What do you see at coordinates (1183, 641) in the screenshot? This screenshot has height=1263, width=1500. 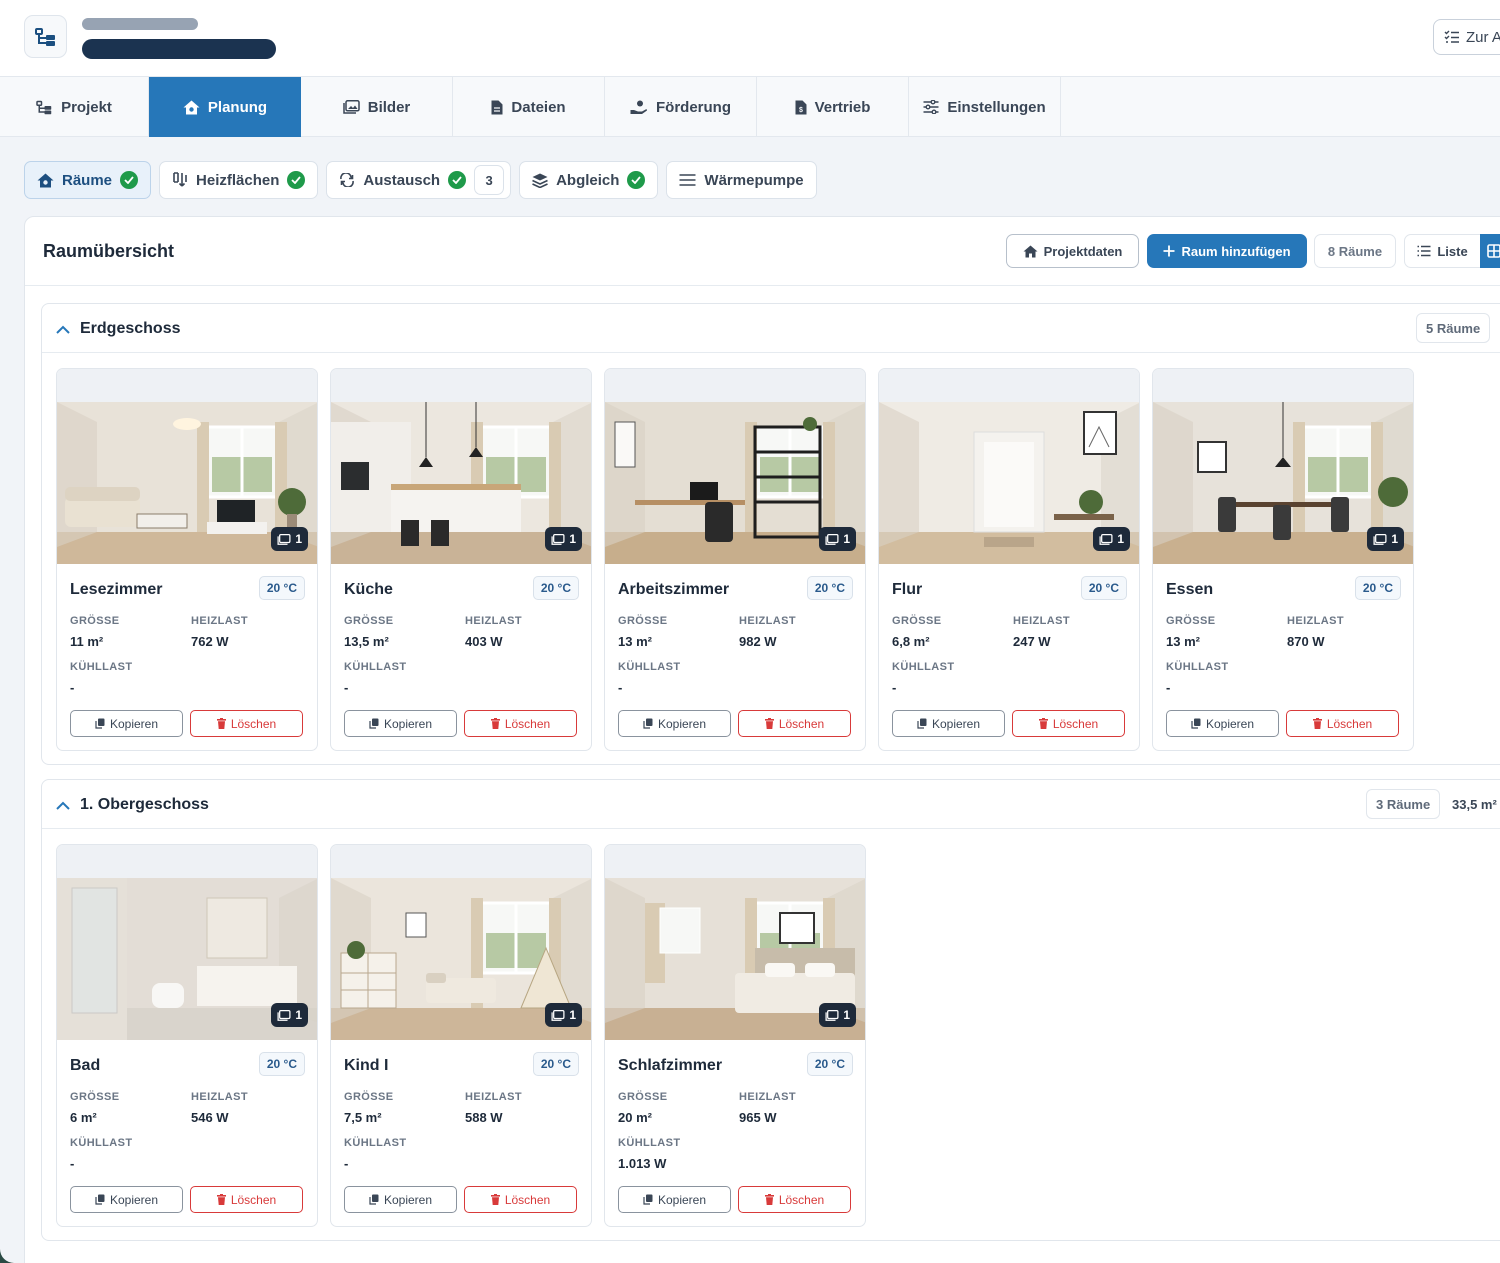 I see `room-size: 13 m²` at bounding box center [1183, 641].